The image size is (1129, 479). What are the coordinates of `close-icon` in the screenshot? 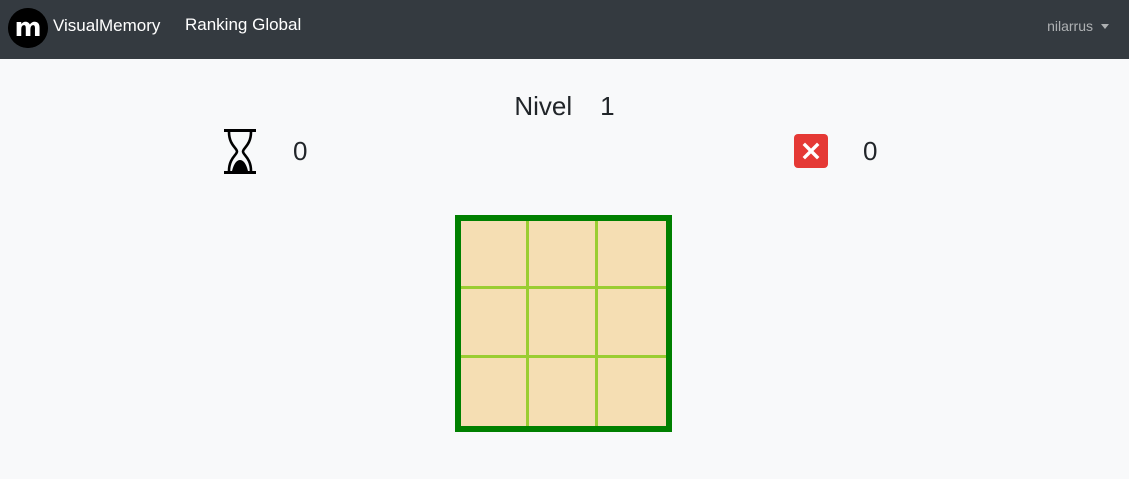 It's located at (811, 151).